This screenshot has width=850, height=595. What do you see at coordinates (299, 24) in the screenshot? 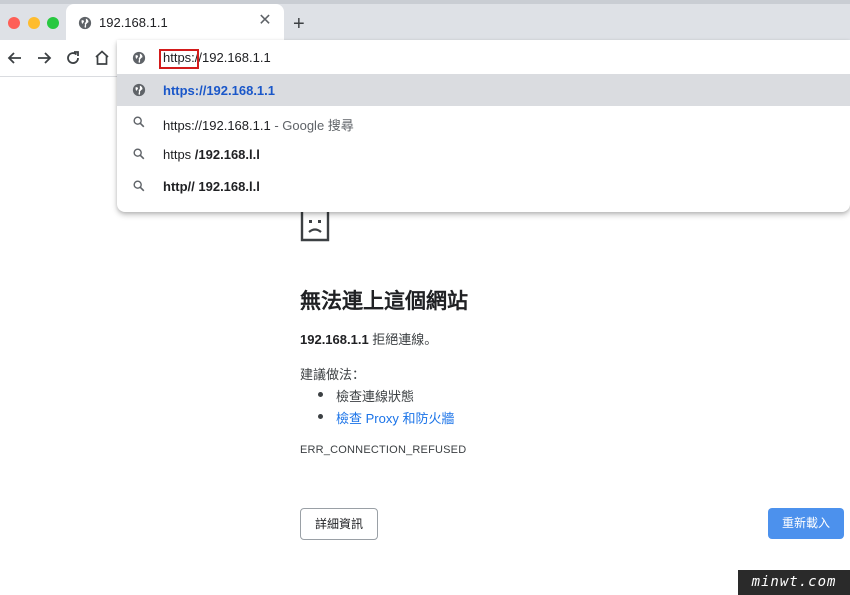
I see `new-tab-button: +` at bounding box center [299, 24].